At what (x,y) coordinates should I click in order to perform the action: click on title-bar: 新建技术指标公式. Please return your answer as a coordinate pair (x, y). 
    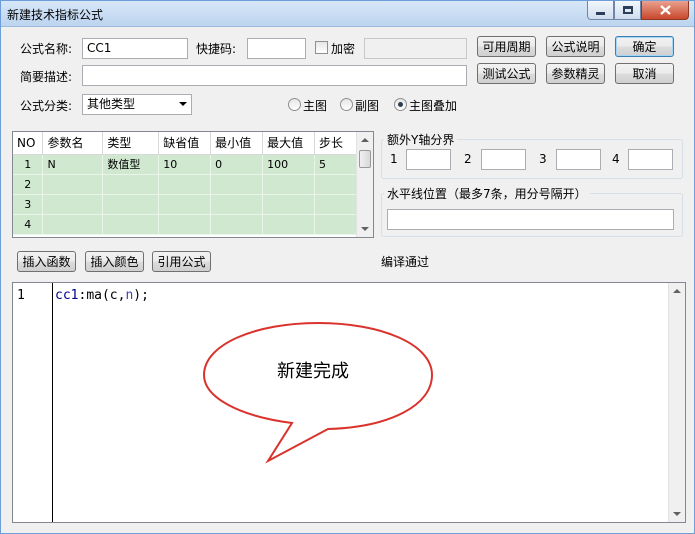
    Looking at the image, I should click on (347, 14).